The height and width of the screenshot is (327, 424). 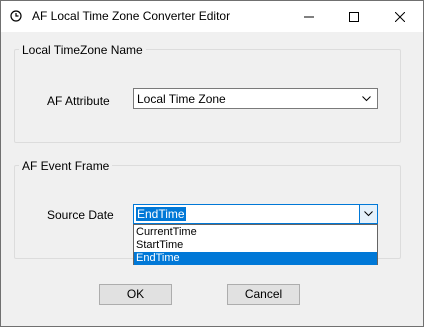 I want to click on dropdown-option: CurrentTime, so click(x=255, y=232).